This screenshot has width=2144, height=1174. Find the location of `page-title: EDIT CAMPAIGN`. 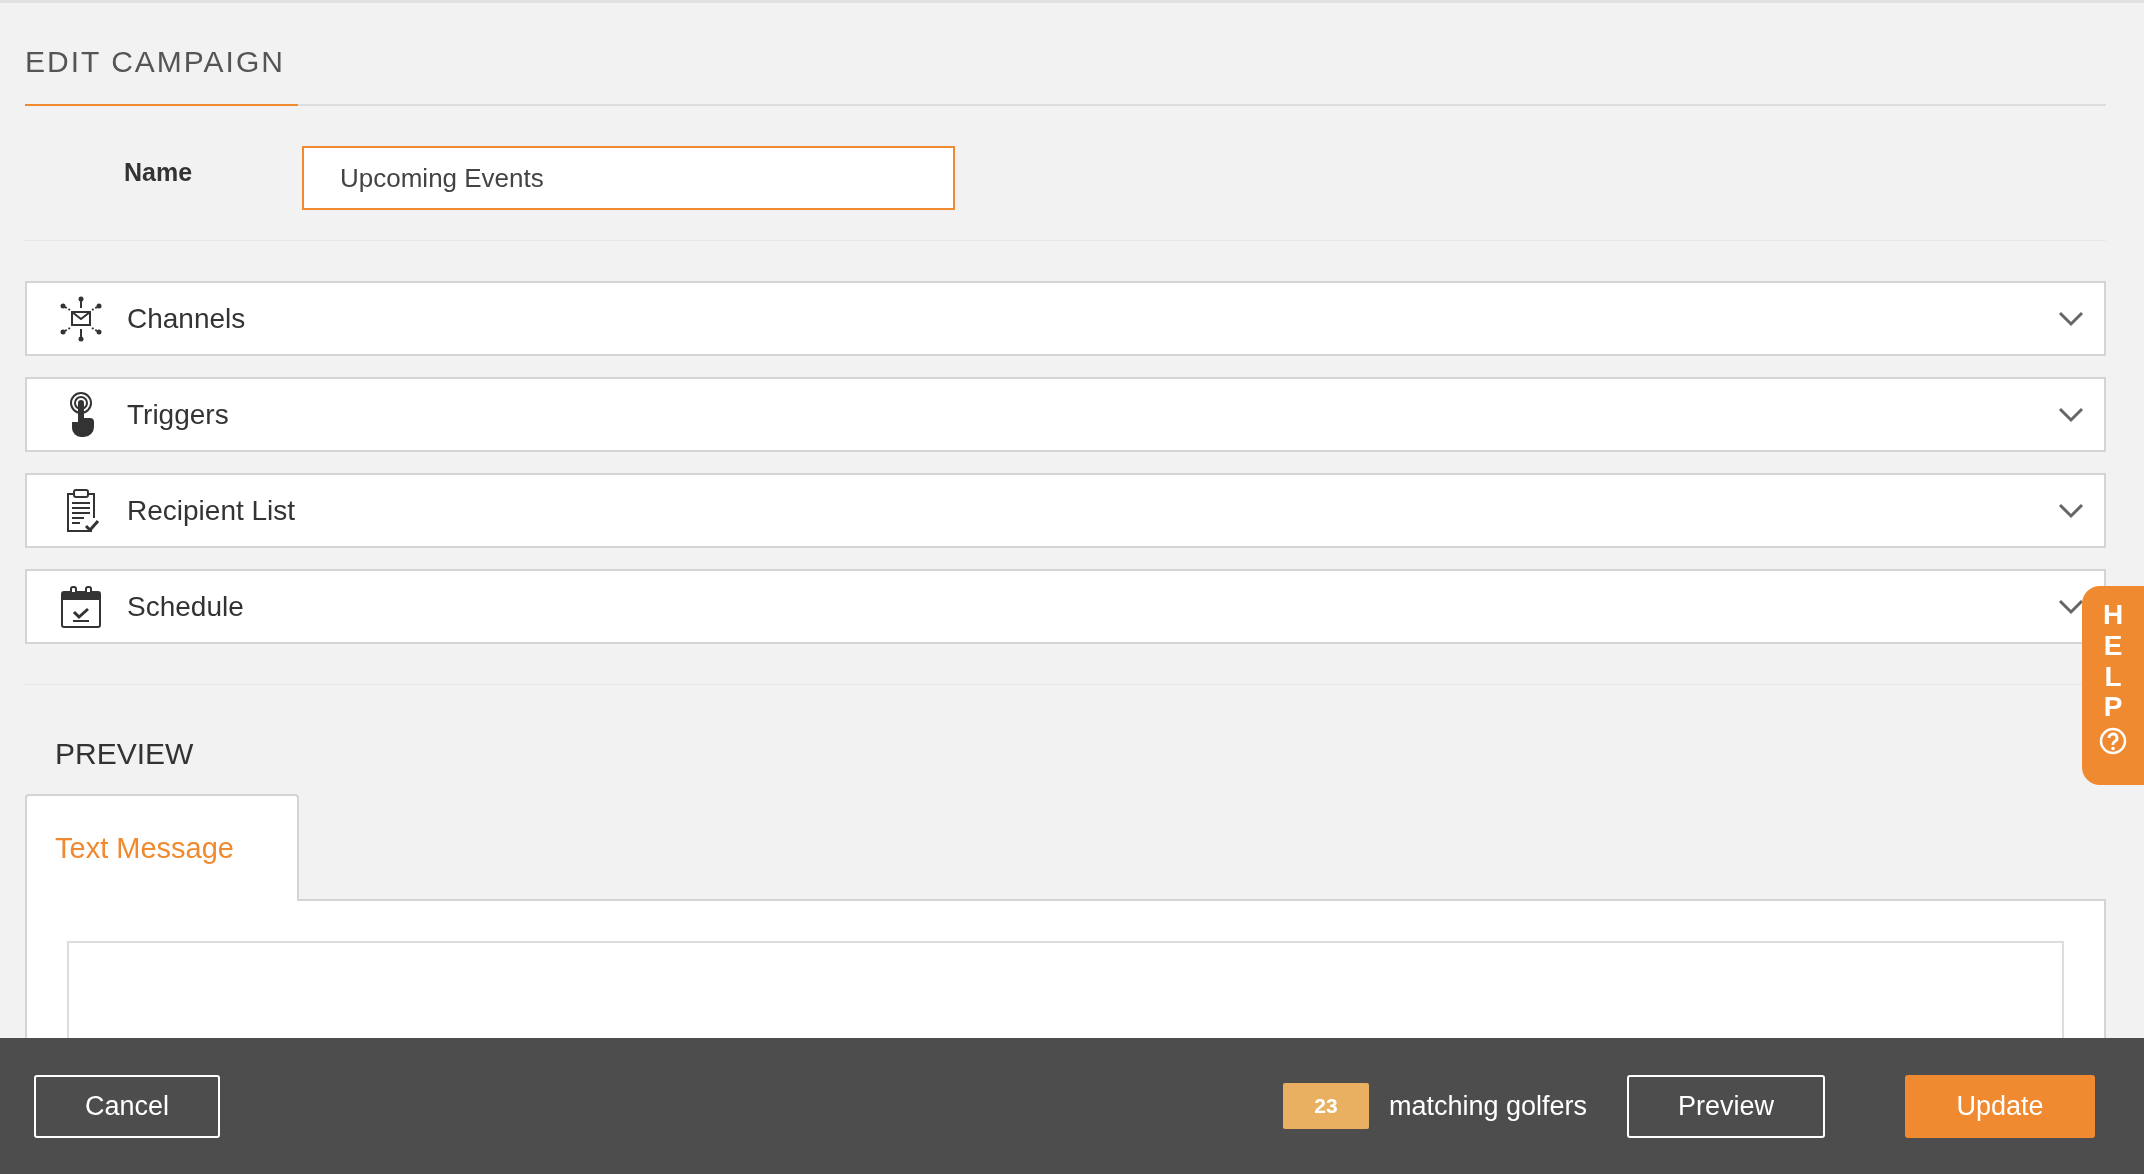

page-title: EDIT CAMPAIGN is located at coordinates (155, 62).